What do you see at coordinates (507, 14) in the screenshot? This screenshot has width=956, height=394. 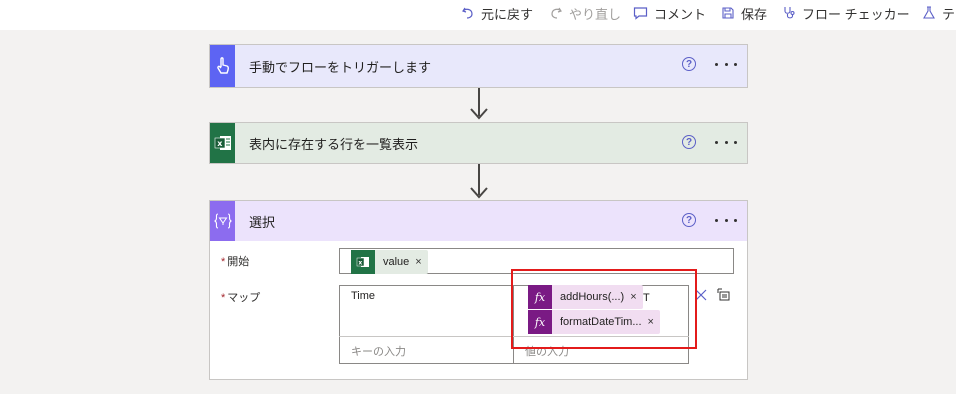 I see `undo-label: 元に戻す` at bounding box center [507, 14].